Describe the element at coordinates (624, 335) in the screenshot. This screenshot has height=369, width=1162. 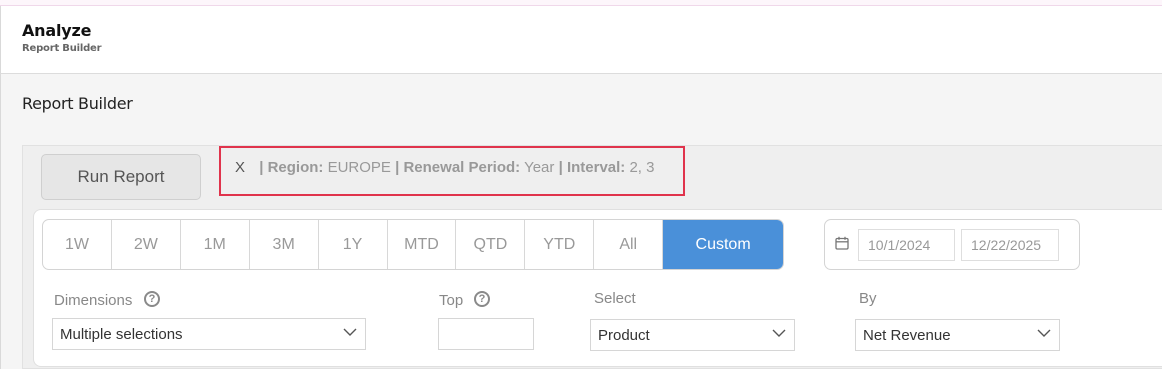
I see `select-value: Product` at that location.